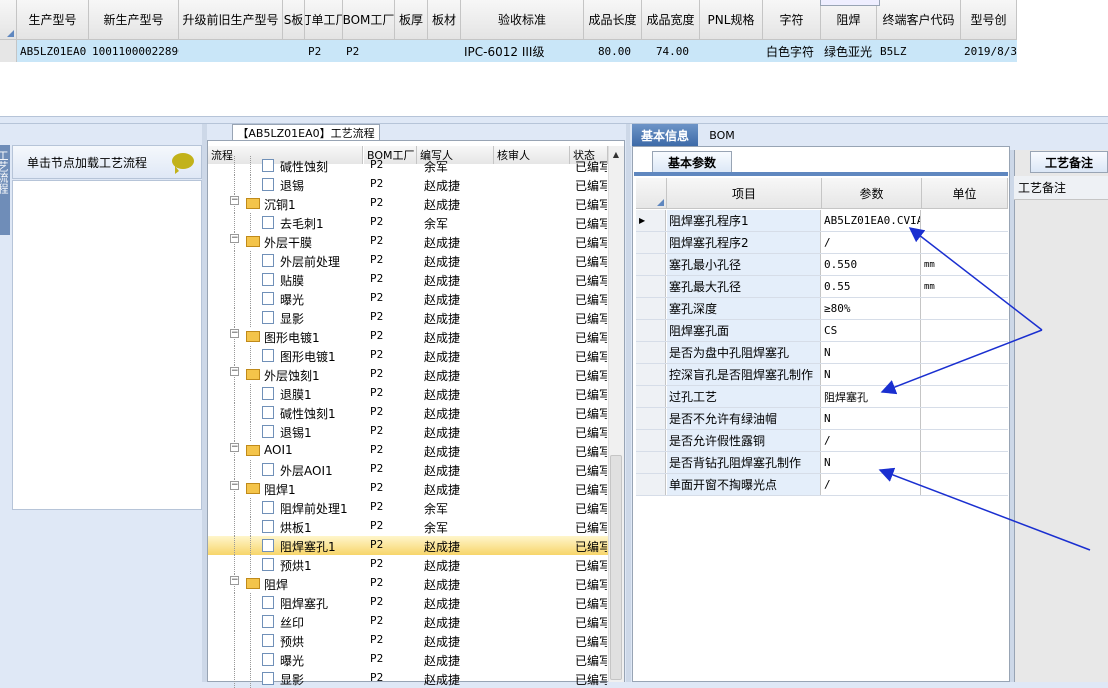 Image resolution: width=1108 pixels, height=688 pixels. What do you see at coordinates (989, 20) in the screenshot?
I see `grid-header-15: 型号创` at bounding box center [989, 20].